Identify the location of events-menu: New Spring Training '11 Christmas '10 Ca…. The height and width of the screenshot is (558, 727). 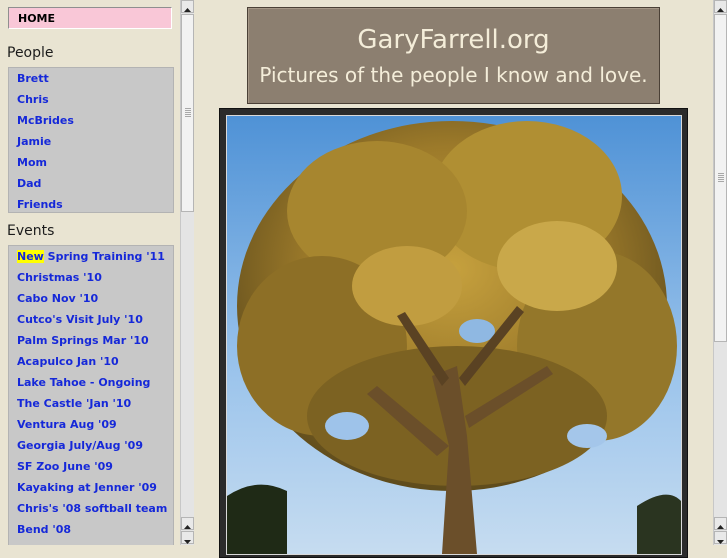
(91, 395).